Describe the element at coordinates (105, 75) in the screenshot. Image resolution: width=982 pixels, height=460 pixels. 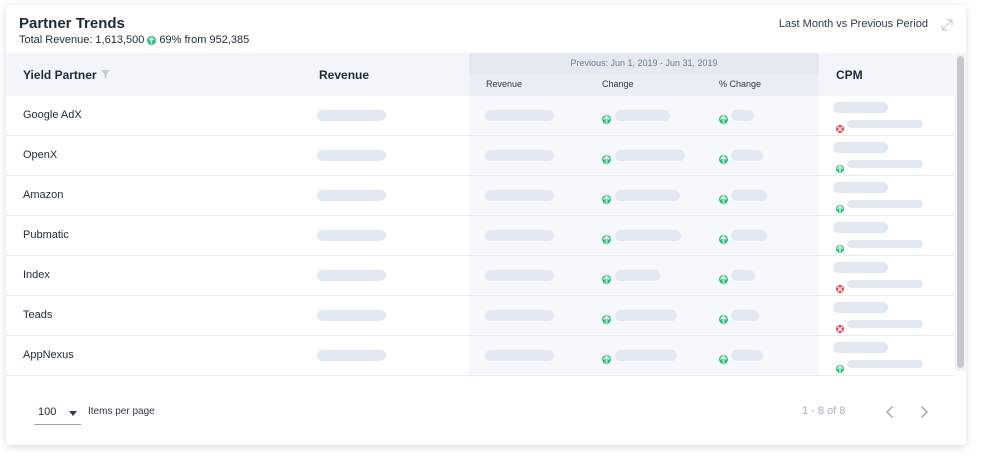
I see `filter-icon` at that location.